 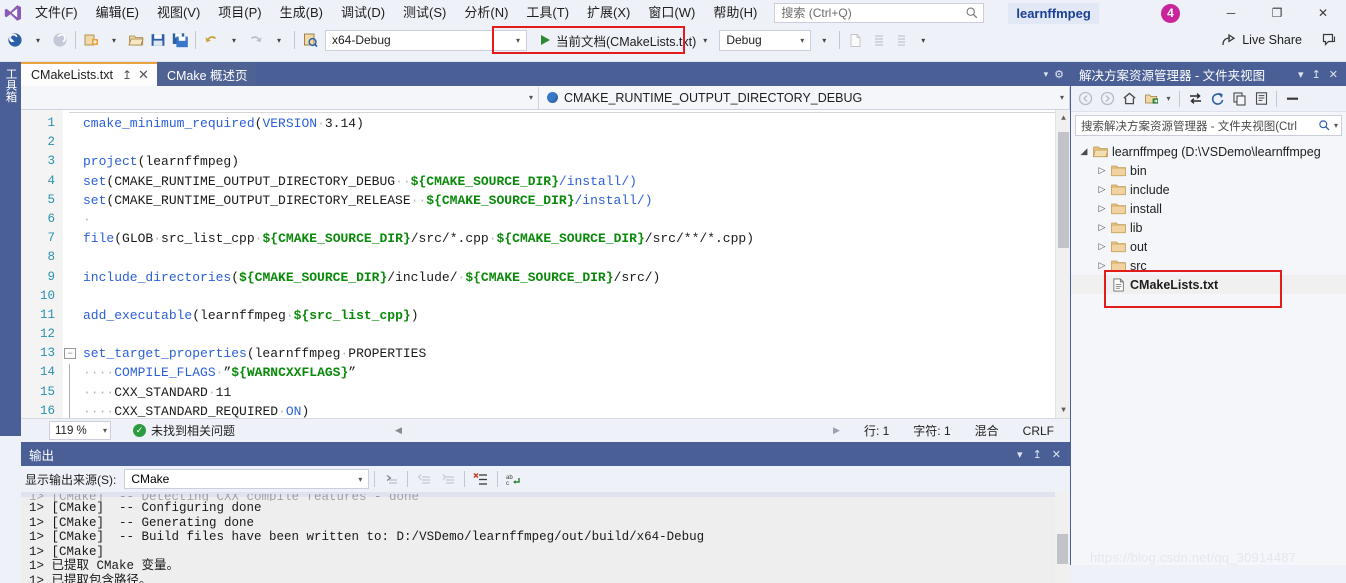 I want to click on tree-item: ▷ install, so click(x=1208, y=208).